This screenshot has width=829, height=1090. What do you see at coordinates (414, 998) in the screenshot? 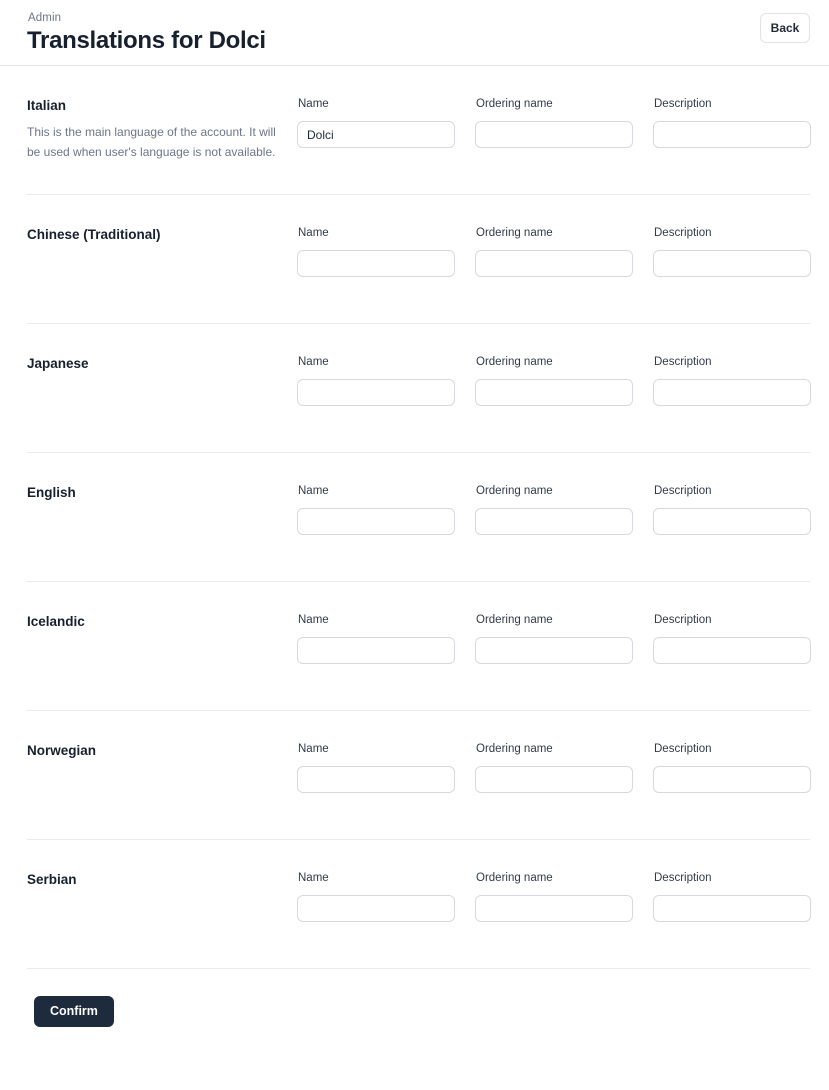
I see `form-footer: Confirm` at bounding box center [414, 998].